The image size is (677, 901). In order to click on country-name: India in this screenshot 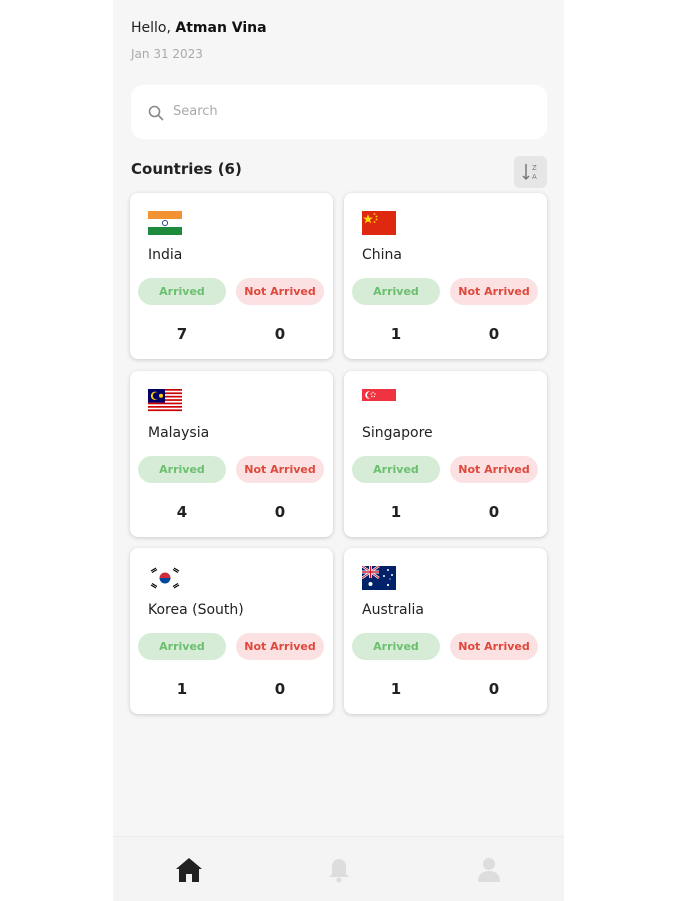, I will do `click(165, 255)`.